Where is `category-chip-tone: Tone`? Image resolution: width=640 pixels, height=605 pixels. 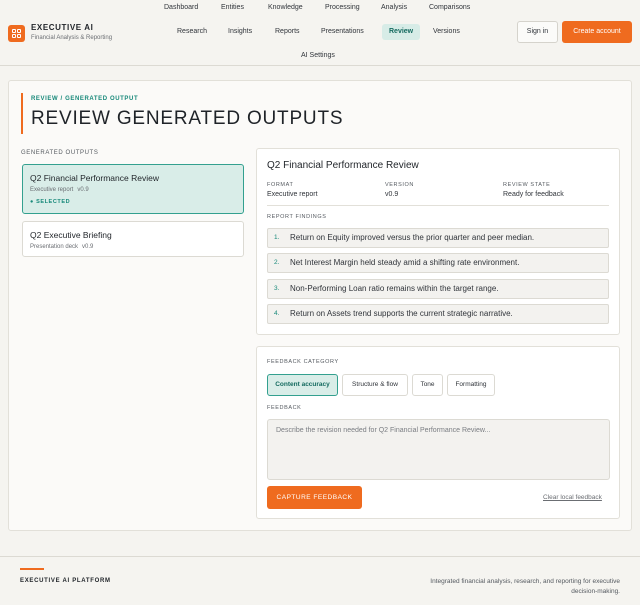
category-chip-tone: Tone is located at coordinates (427, 385).